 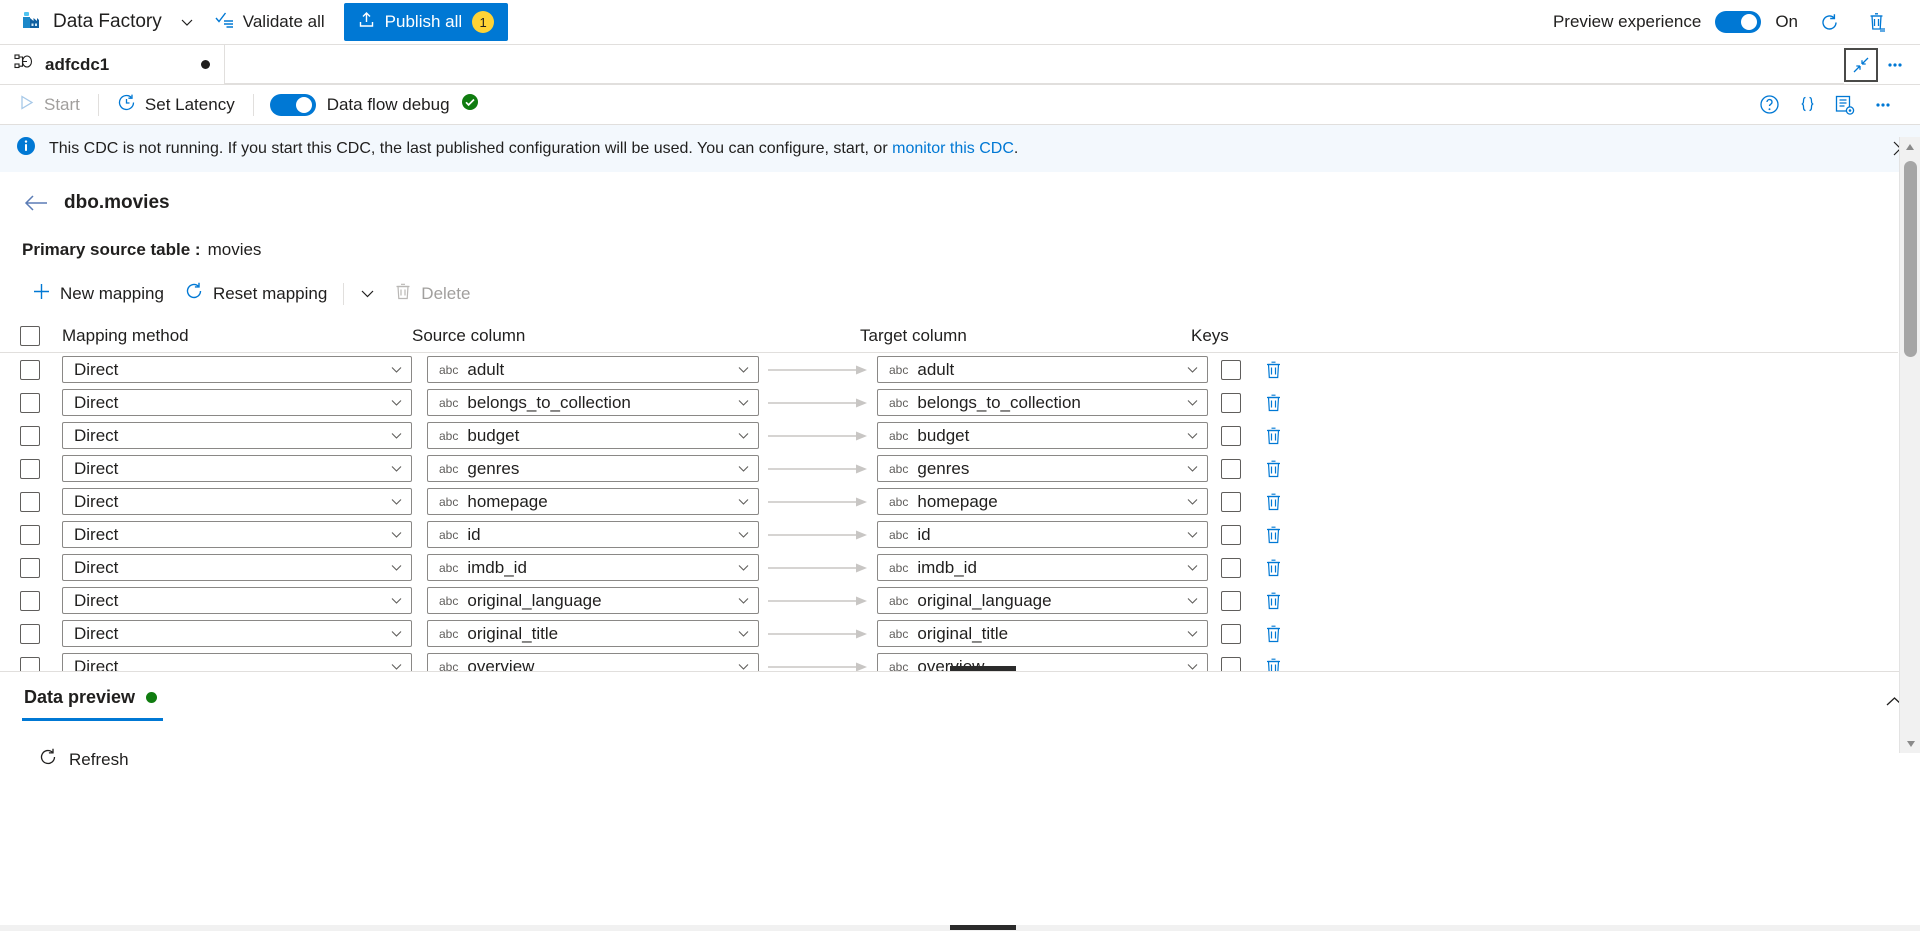 What do you see at coordinates (36, 203) in the screenshot?
I see `back-arrow-icon` at bounding box center [36, 203].